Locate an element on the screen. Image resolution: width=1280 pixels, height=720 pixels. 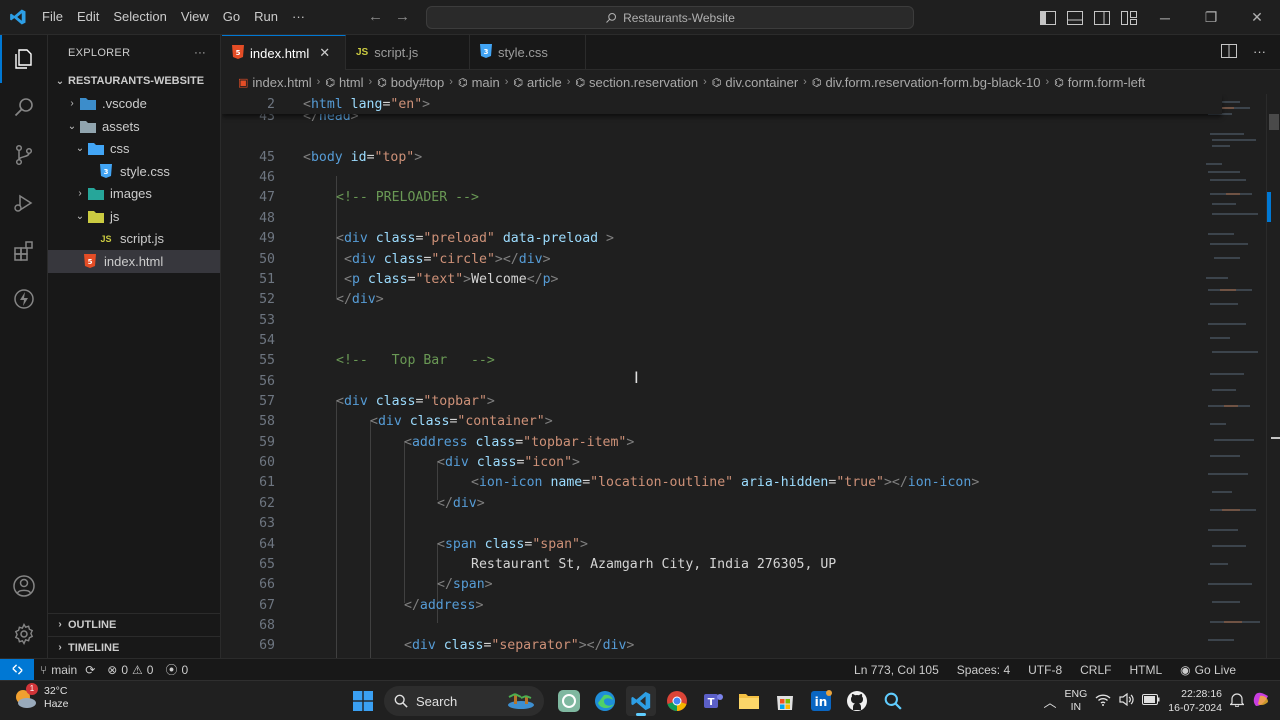
language-mode: HTML is located at coordinates (1145, 670).